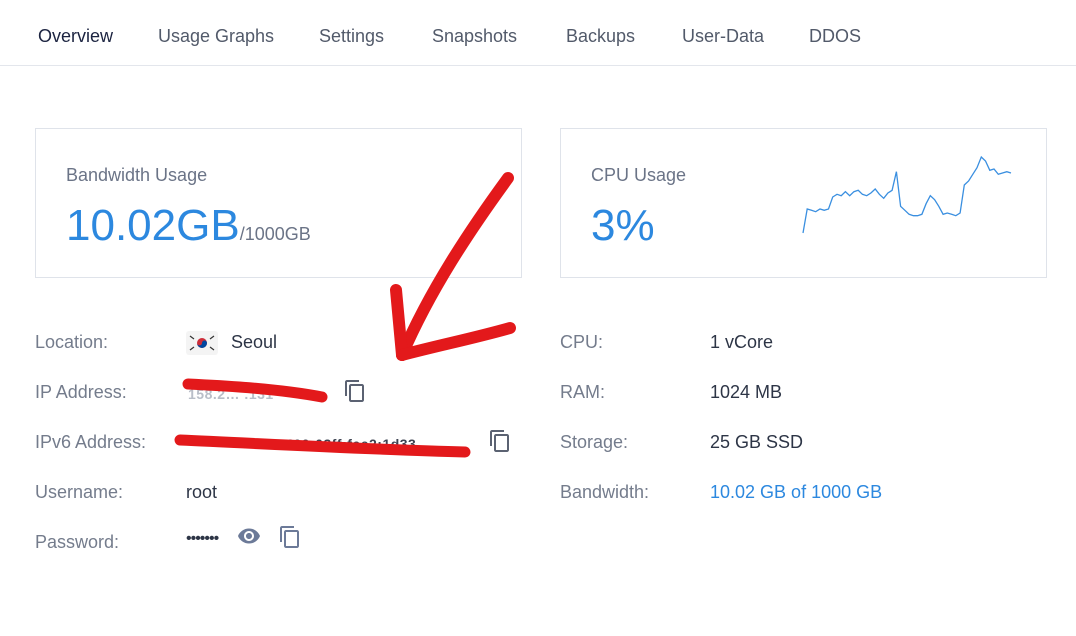 The image size is (1076, 636). What do you see at coordinates (742, 342) in the screenshot?
I see `cpu-value: 1 vCore` at bounding box center [742, 342].